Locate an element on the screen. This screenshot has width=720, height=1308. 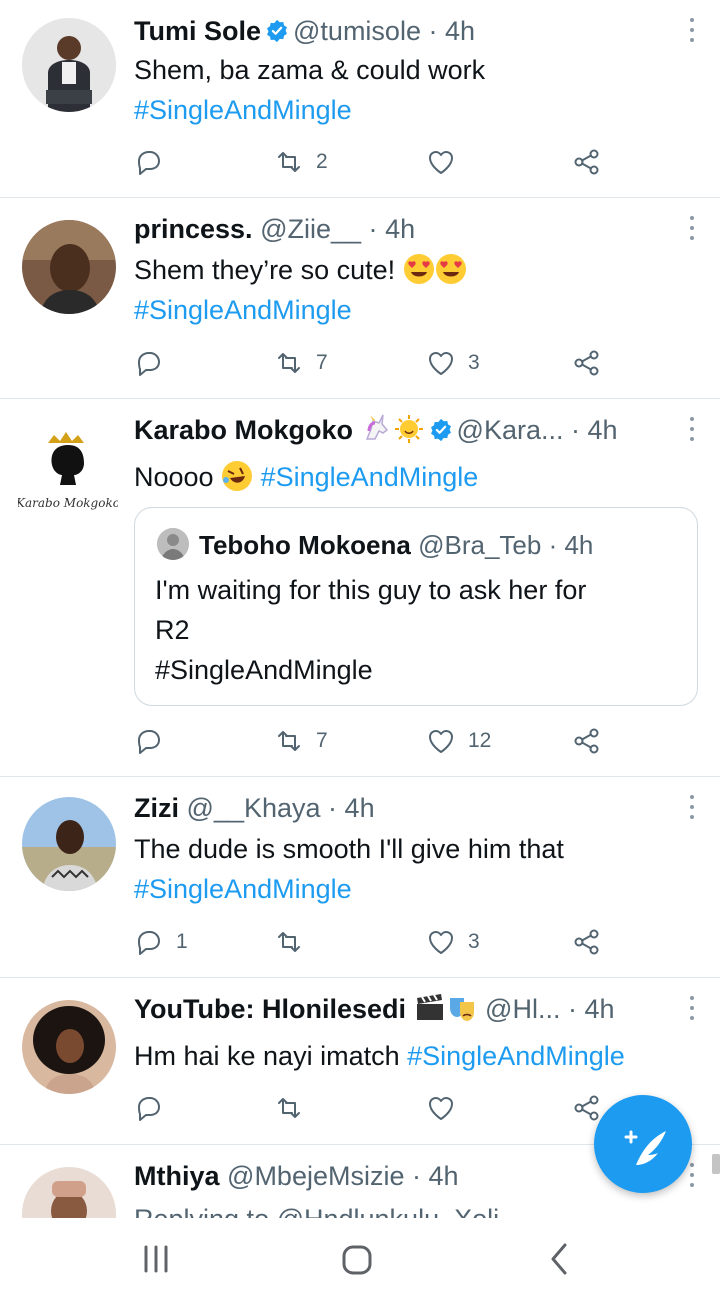
compose-tweet-button is located at coordinates (643, 1144).